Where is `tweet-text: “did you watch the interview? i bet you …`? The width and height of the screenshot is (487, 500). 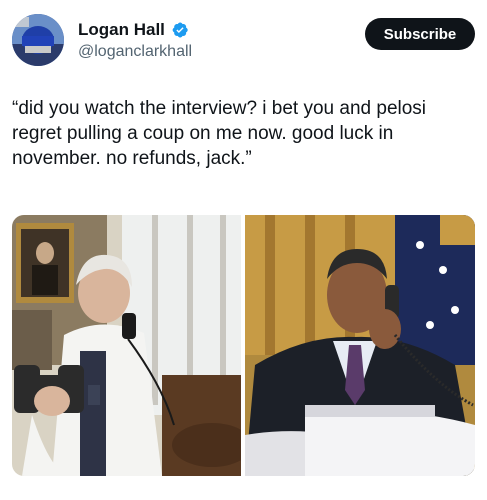
tweet-text: “did you watch the interview? i bet you … is located at coordinates (219, 133).